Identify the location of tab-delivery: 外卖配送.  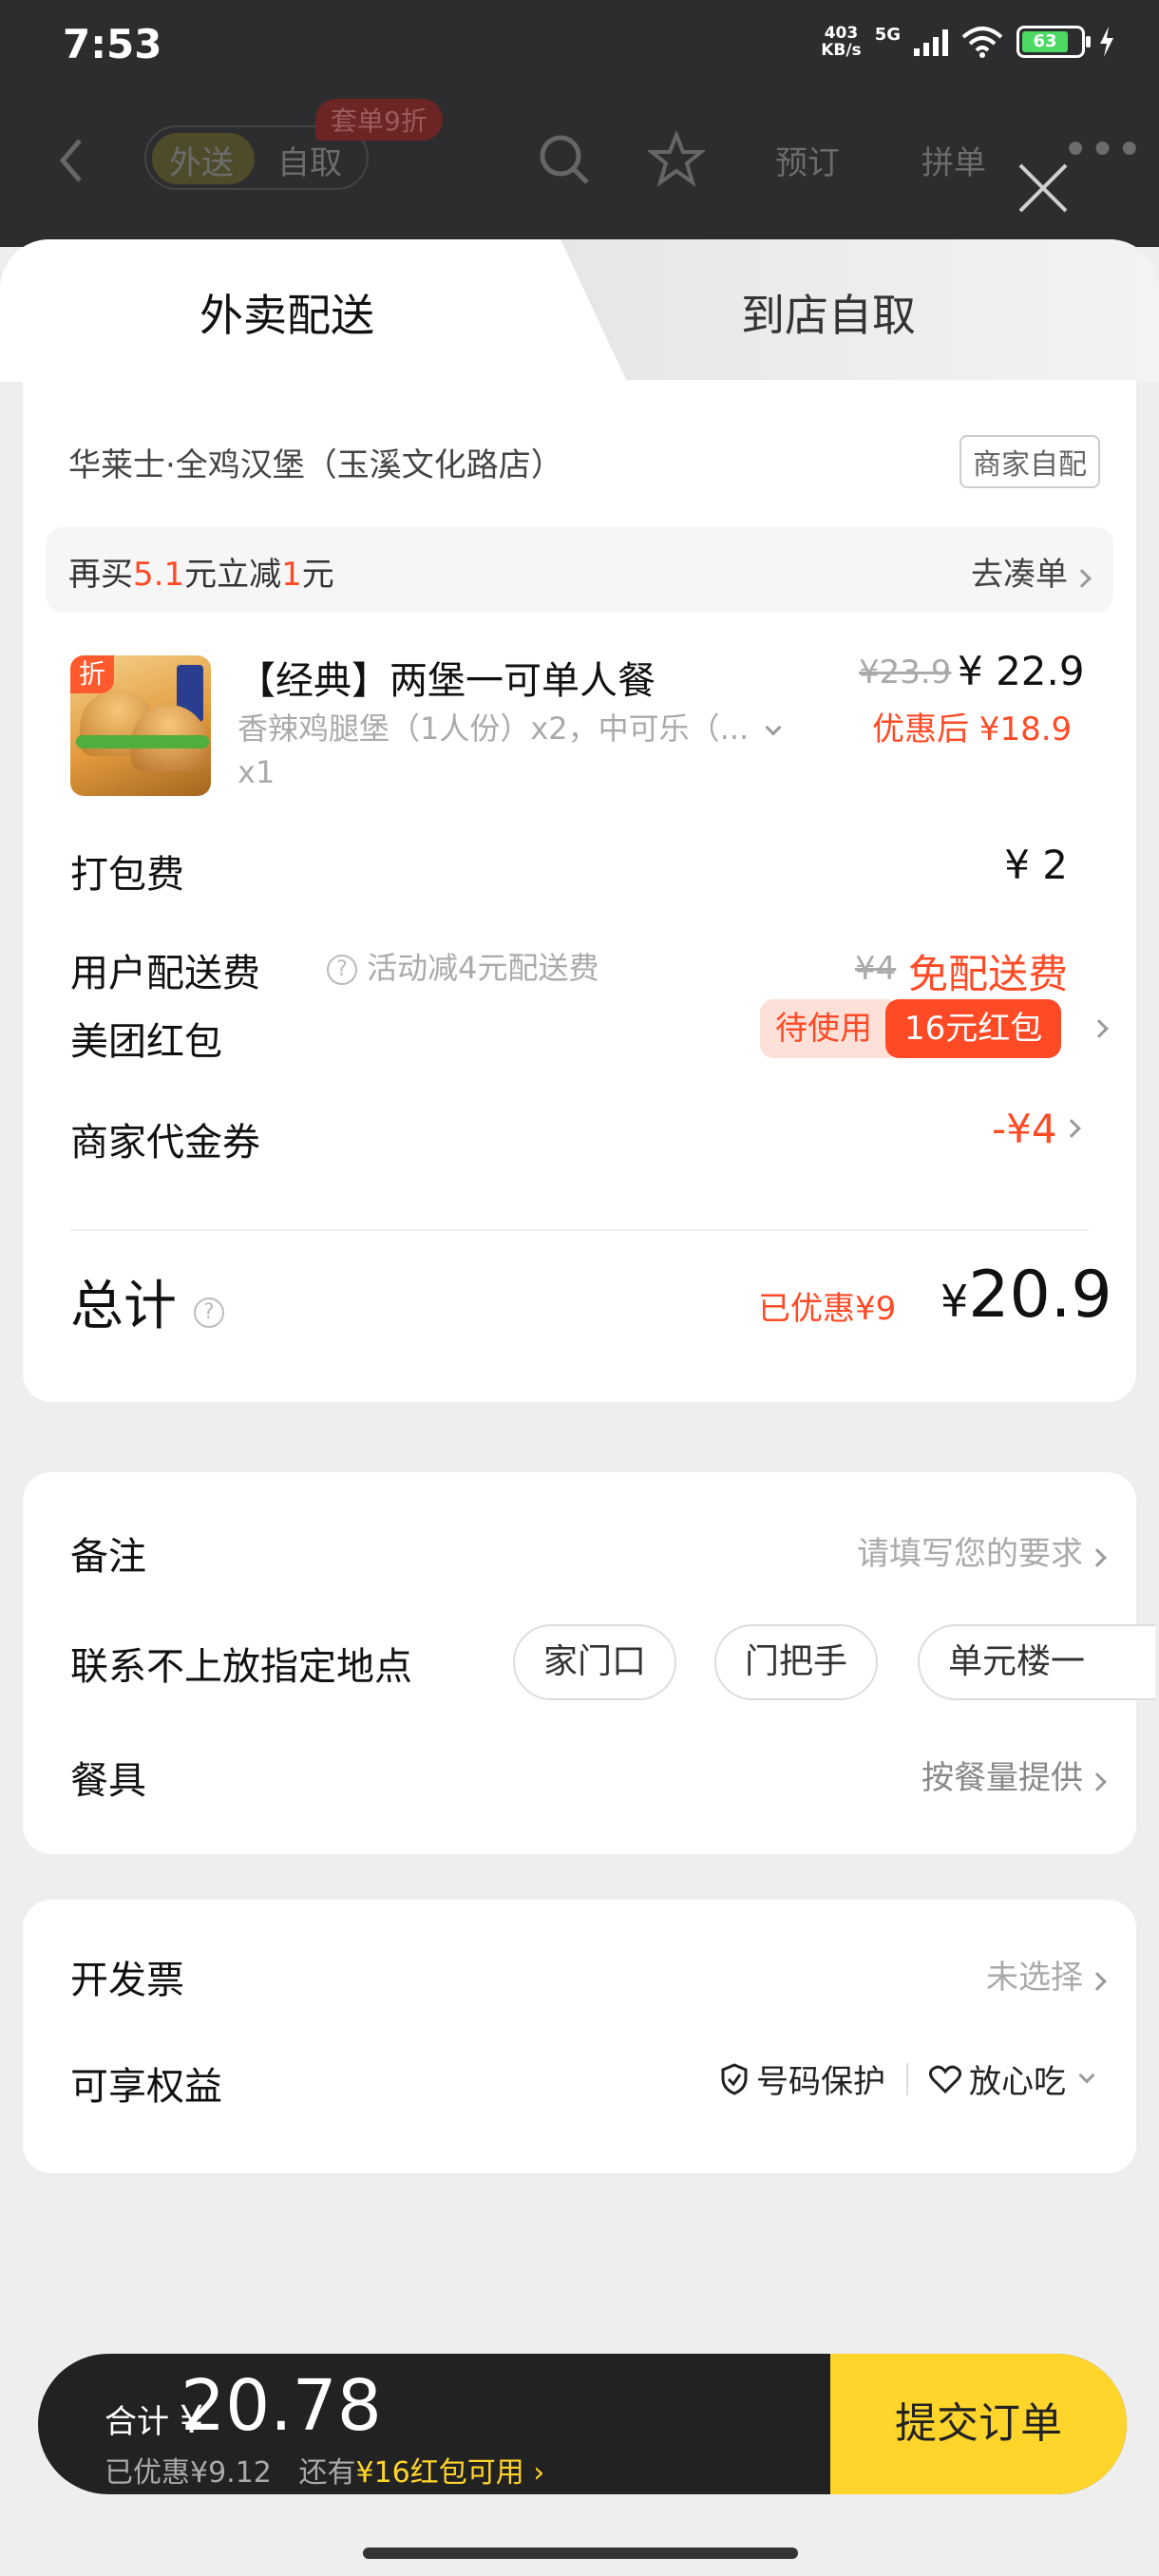
(313, 310).